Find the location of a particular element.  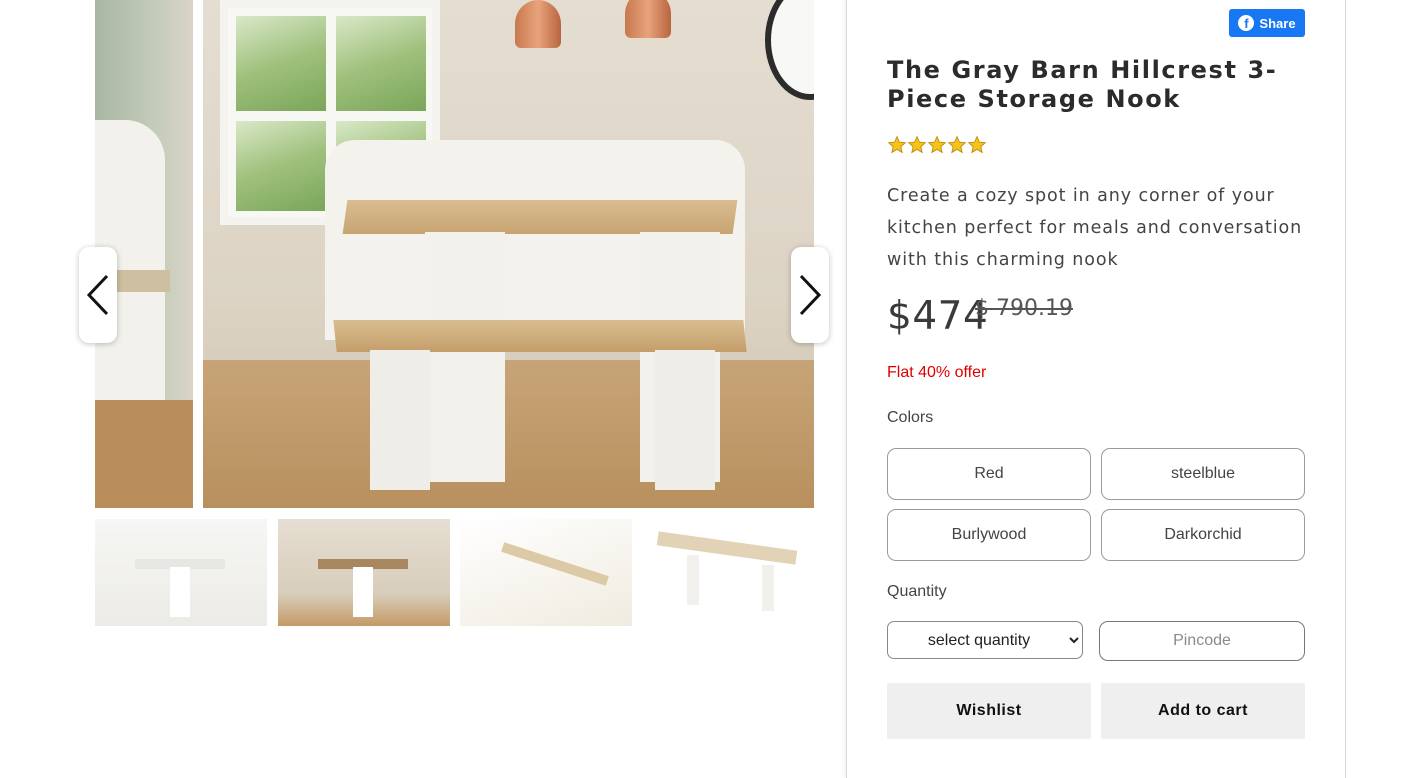

color-option-red: Red is located at coordinates (989, 474).